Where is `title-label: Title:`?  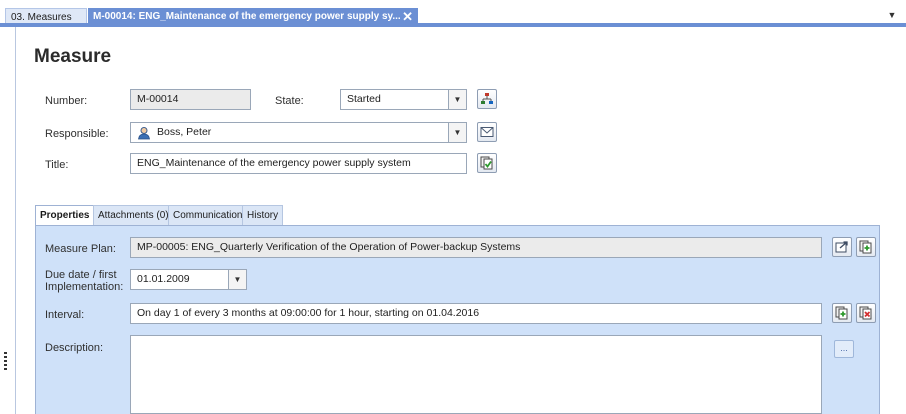 title-label: Title: is located at coordinates (57, 165).